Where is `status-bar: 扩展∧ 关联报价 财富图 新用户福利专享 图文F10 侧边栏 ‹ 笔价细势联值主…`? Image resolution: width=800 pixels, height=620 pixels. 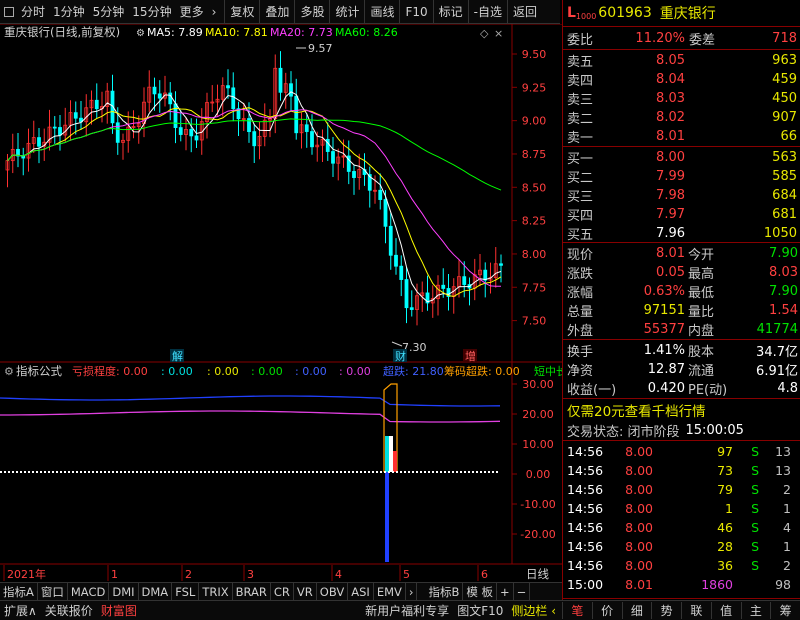
status-bar: 扩展∧ 关联报价 财富图 新用户福利专享 图文F10 侧边栏 ‹ 笔价细势联值主… is located at coordinates (400, 610).